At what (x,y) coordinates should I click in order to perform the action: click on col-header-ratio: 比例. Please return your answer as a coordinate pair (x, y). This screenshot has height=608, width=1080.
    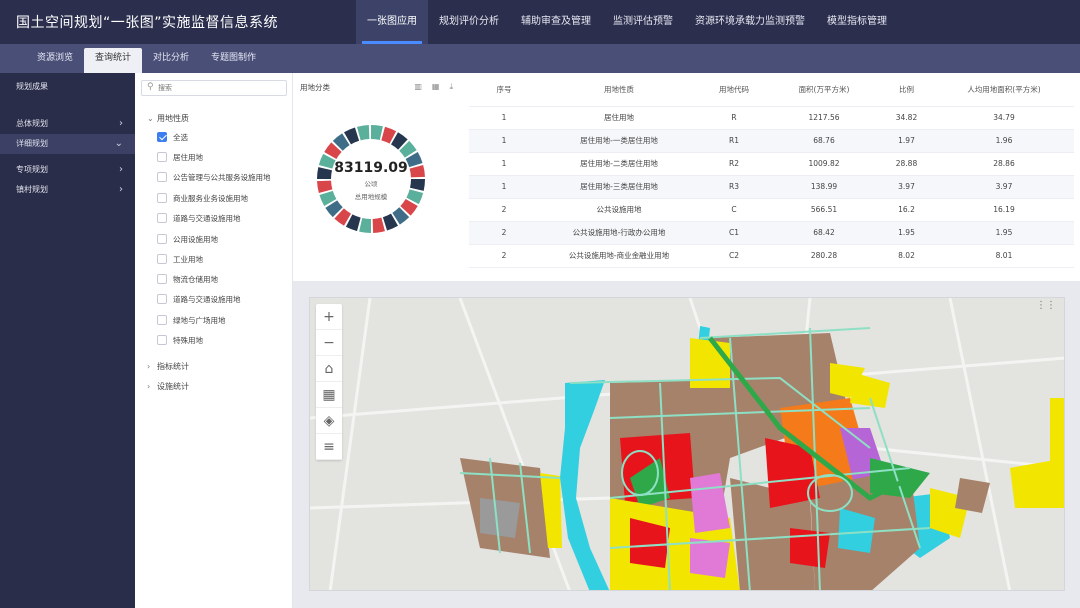
    Looking at the image, I should click on (906, 90).